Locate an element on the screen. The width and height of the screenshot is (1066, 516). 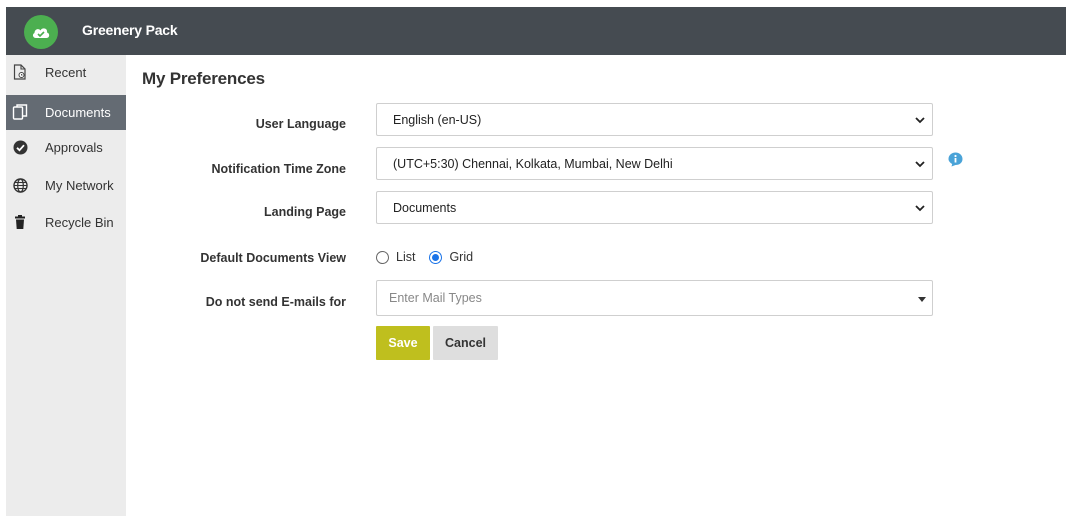
sidebar-item-label: My Network is located at coordinates (79, 185).